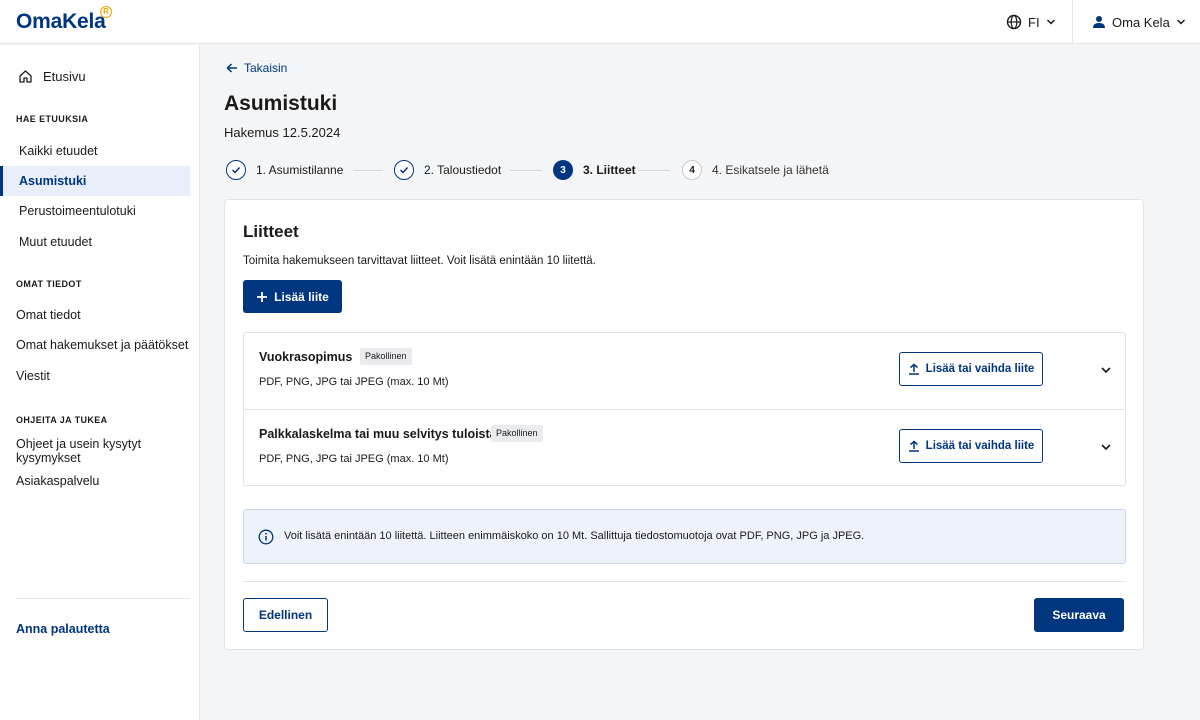 Image resolution: width=1200 pixels, height=720 pixels. What do you see at coordinates (306, 357) in the screenshot?
I see `attachment-name: Vuokrasopimus` at bounding box center [306, 357].